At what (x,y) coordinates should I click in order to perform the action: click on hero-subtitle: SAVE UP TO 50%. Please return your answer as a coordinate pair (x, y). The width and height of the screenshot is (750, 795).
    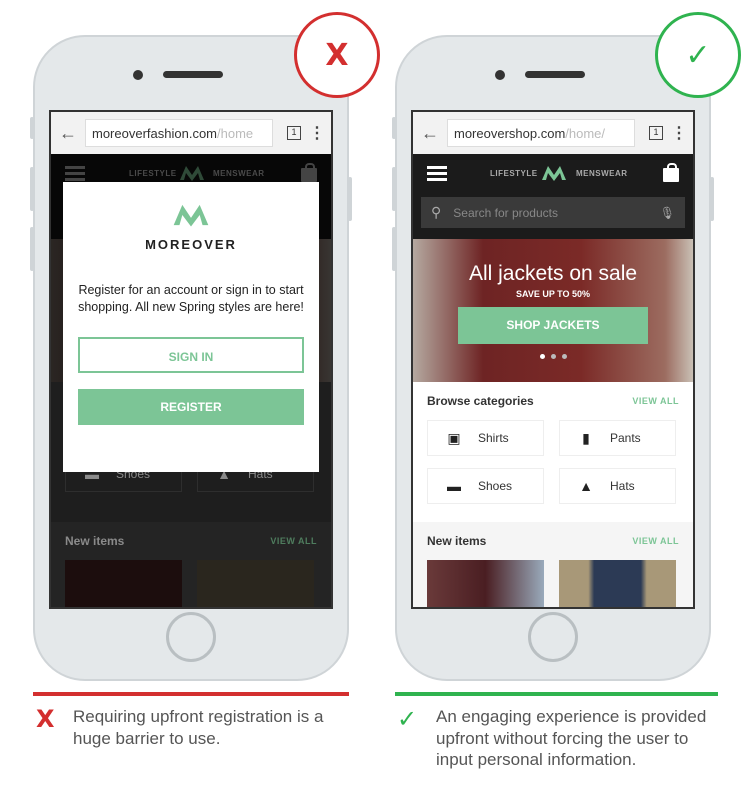
    Looking at the image, I should click on (553, 294).